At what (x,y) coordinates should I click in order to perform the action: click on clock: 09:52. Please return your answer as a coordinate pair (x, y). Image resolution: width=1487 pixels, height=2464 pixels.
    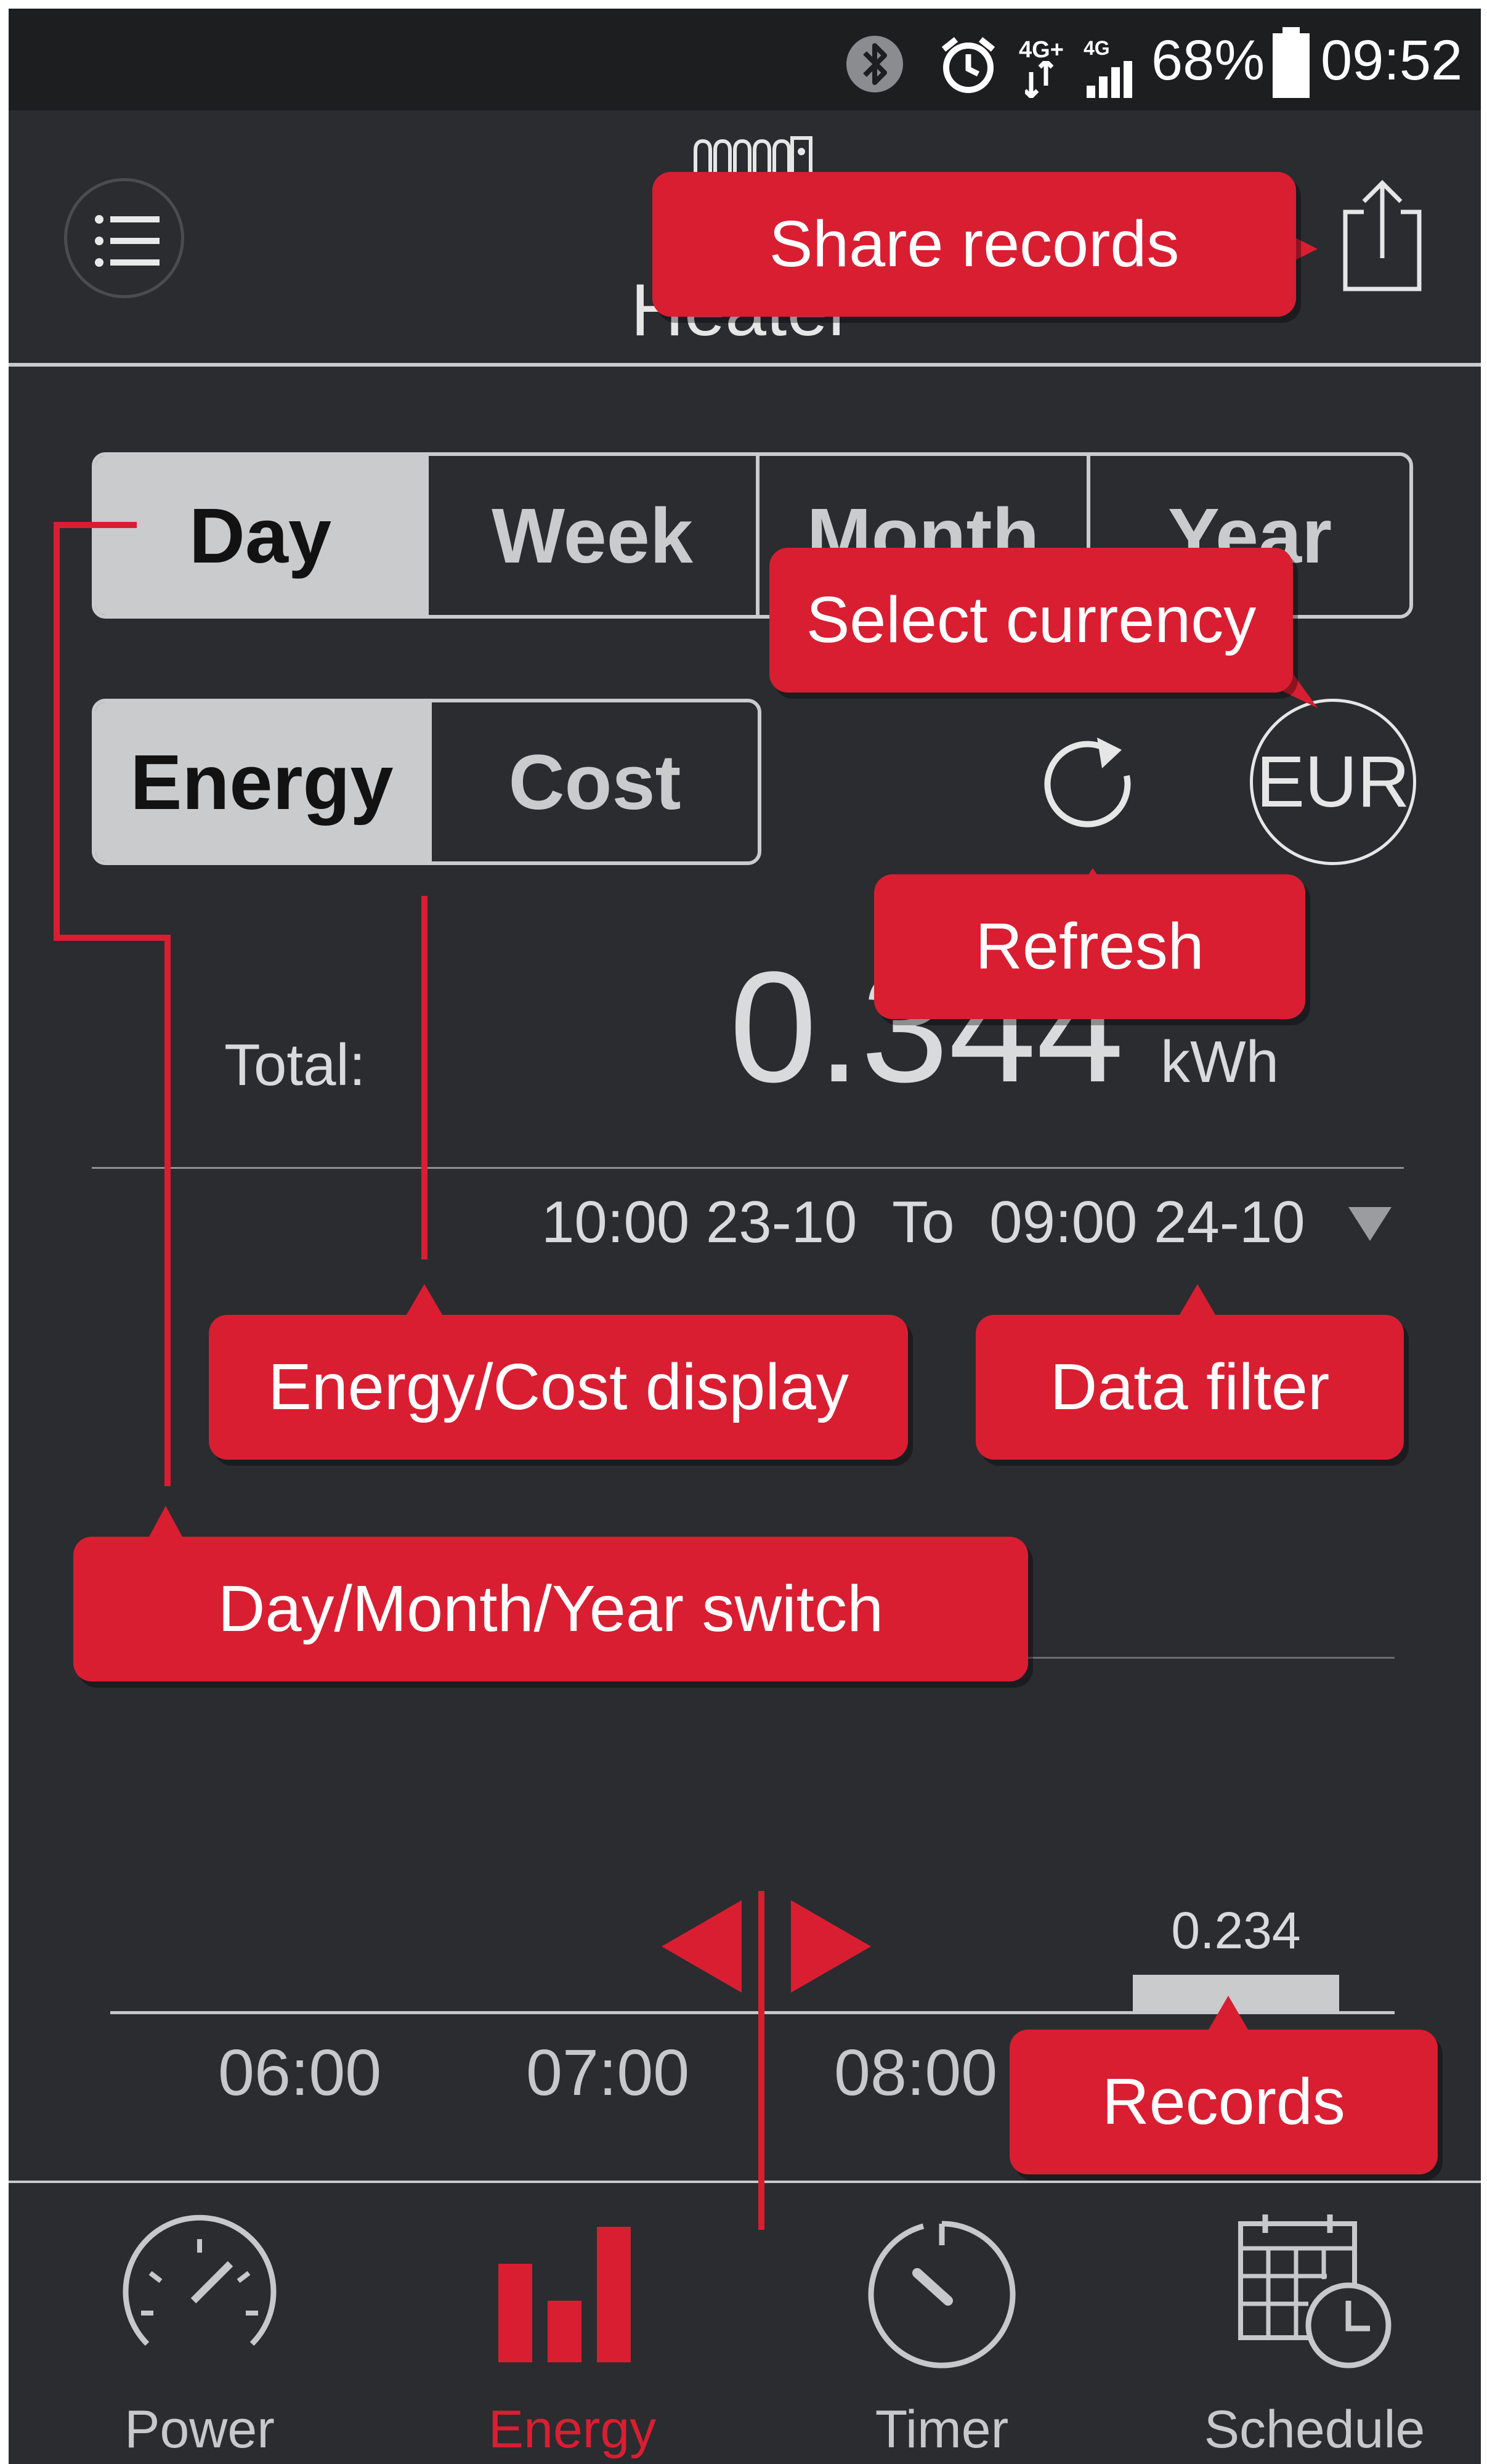
    Looking at the image, I should click on (1392, 60).